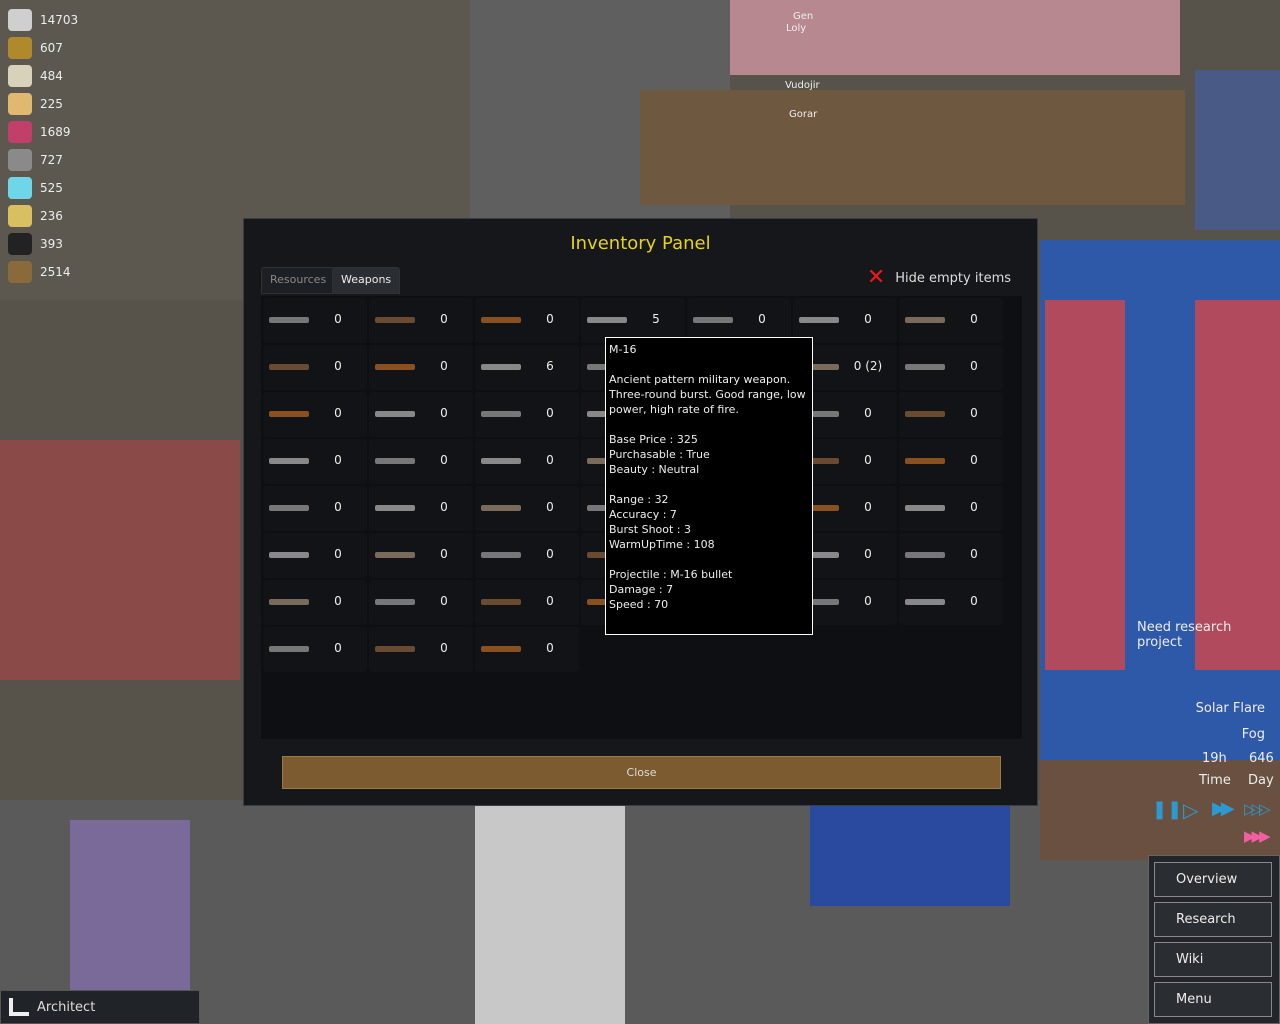 Image resolution: width=1280 pixels, height=1024 pixels. Describe the element at coordinates (939, 278) in the screenshot. I see `hide-empty-toggle: ✕ Hide empty items` at that location.